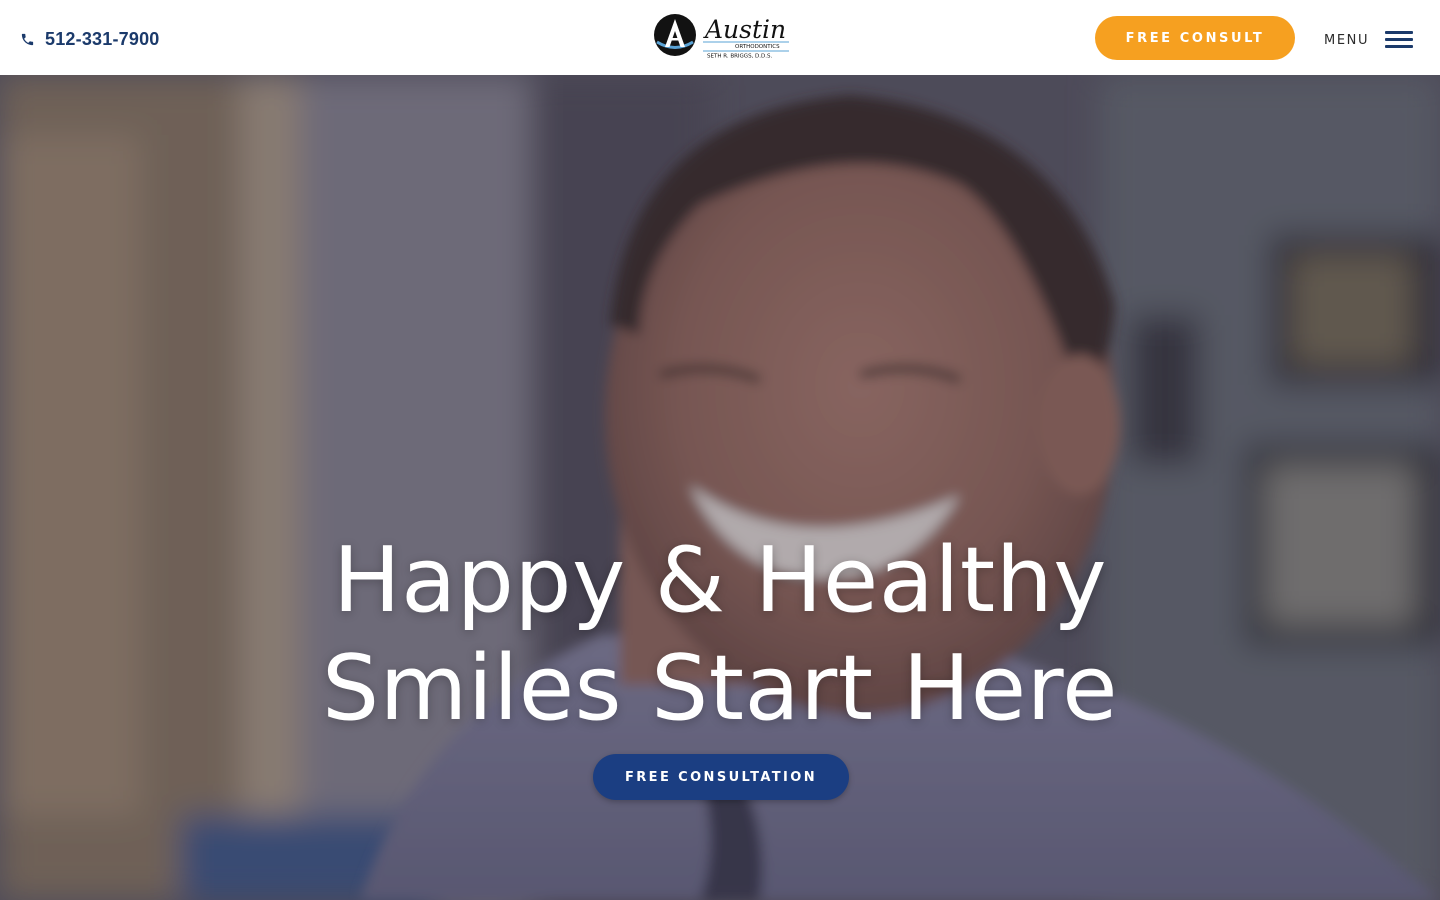 Image resolution: width=1440 pixels, height=900 pixels. Describe the element at coordinates (1399, 40) in the screenshot. I see `hamburger-menu-icon` at that location.